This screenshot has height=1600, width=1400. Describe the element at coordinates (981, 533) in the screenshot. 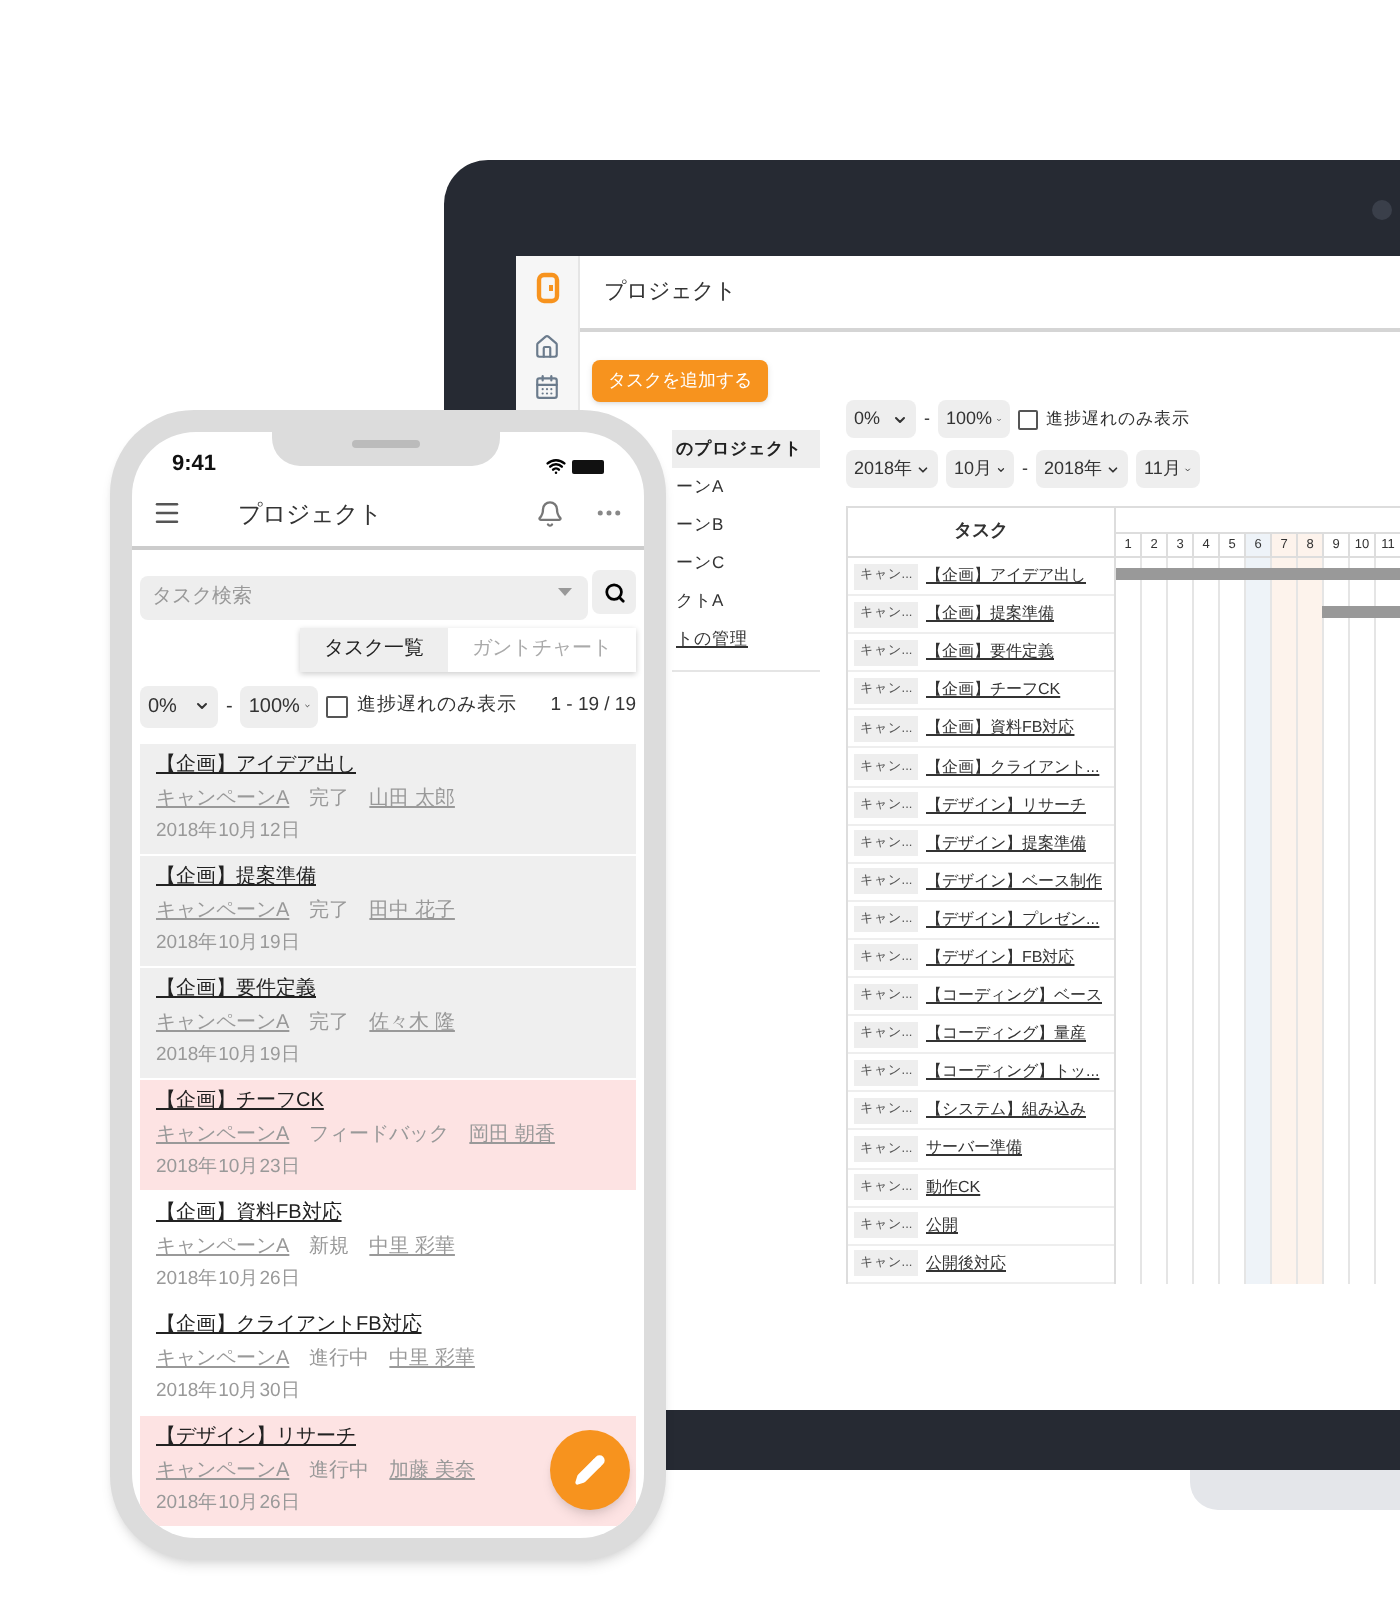

I see `column-header: タスク` at that location.